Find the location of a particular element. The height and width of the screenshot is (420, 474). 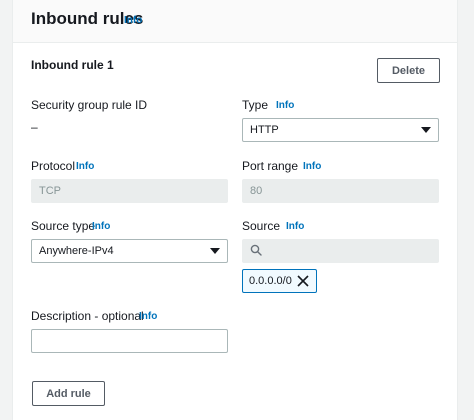

add-rule-button: Add rule is located at coordinates (68, 393).